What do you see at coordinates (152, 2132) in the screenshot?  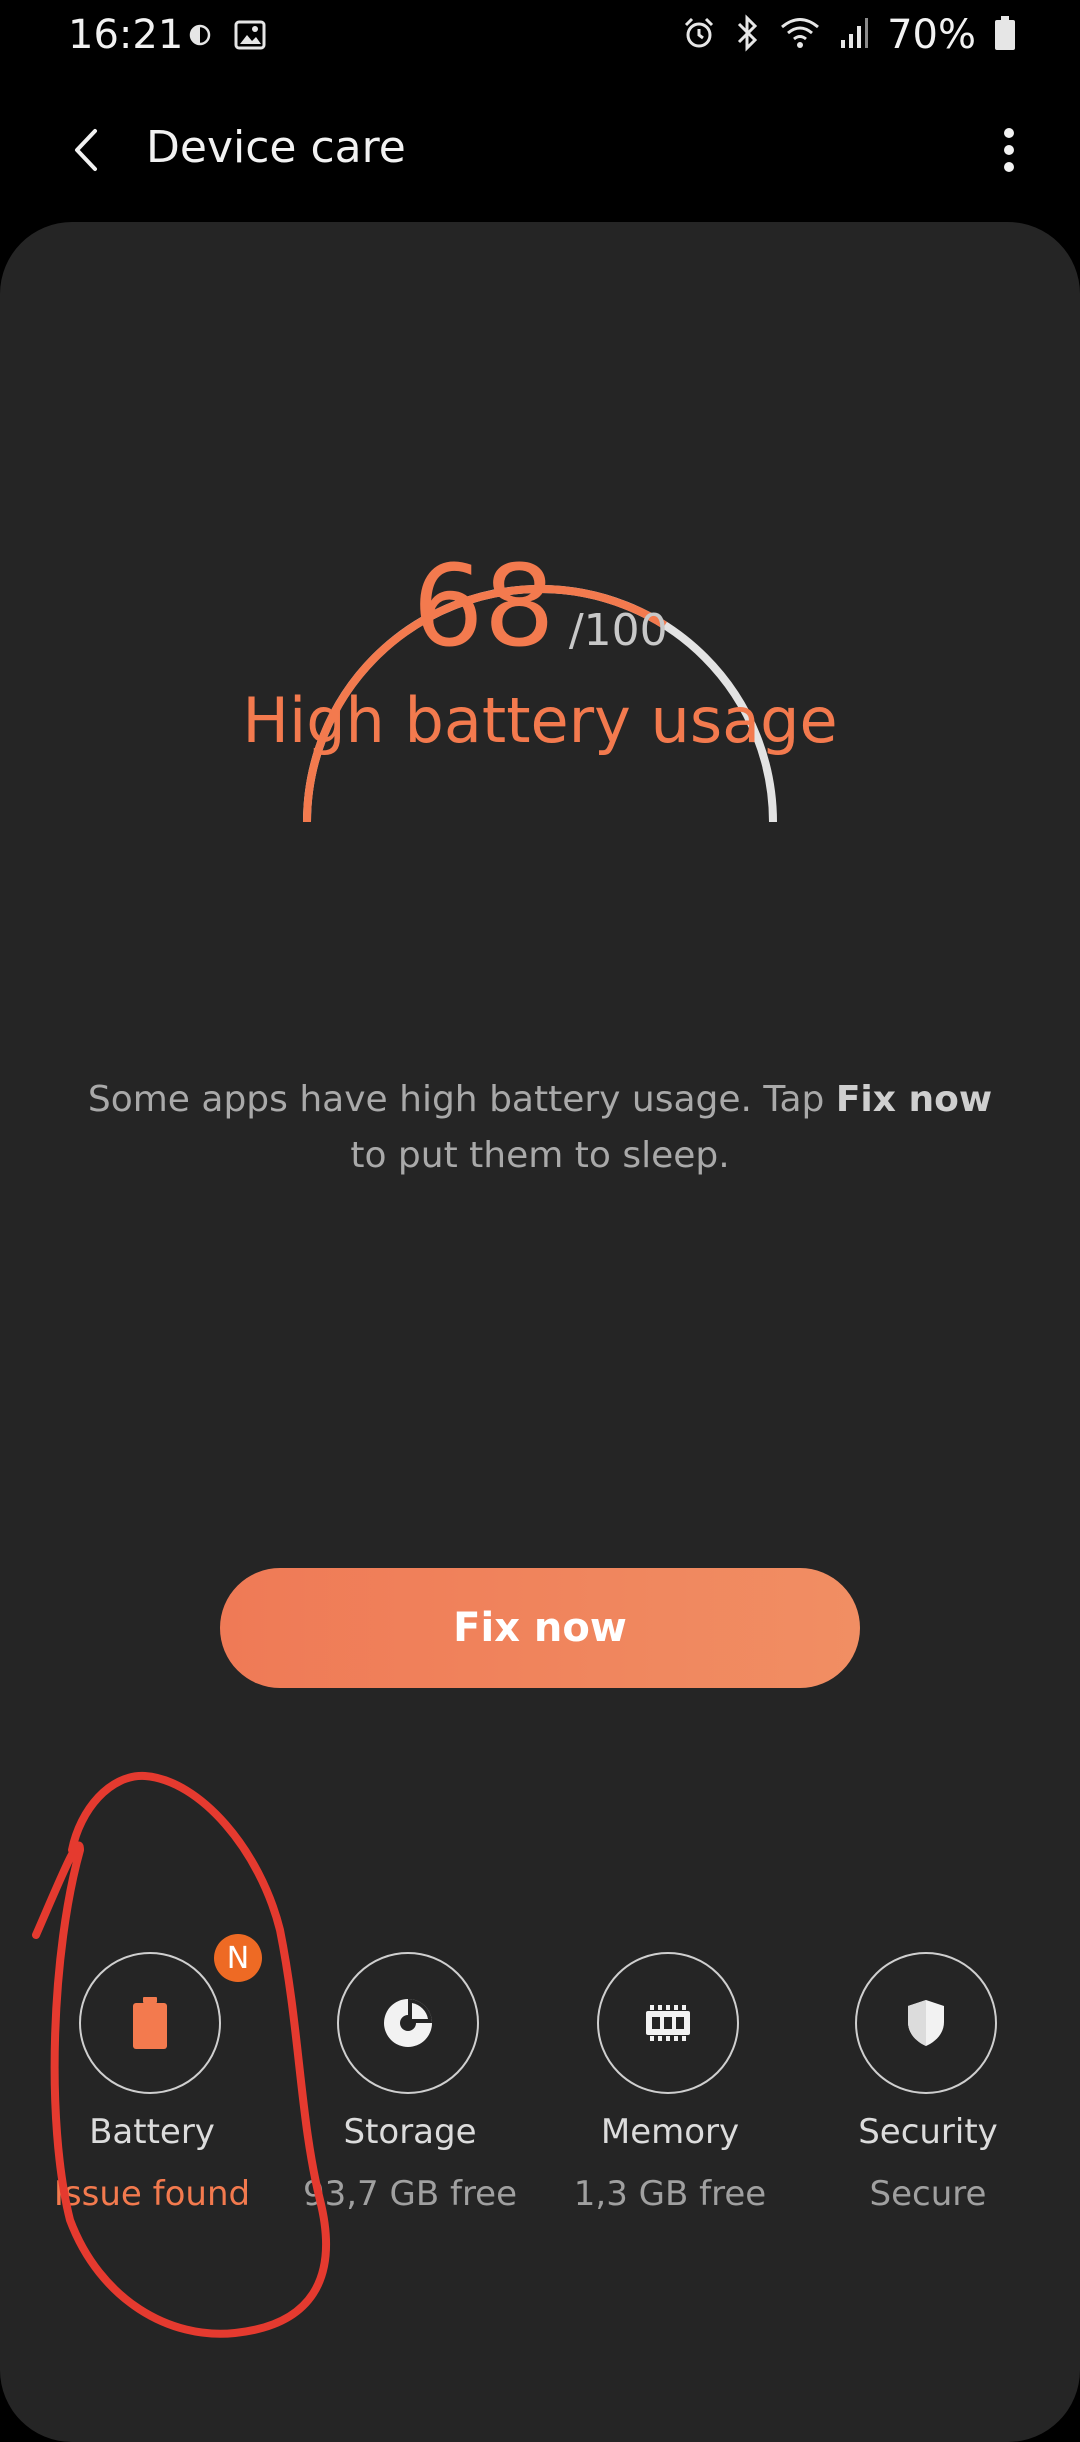 I see `tile-battery-label: Battery` at bounding box center [152, 2132].